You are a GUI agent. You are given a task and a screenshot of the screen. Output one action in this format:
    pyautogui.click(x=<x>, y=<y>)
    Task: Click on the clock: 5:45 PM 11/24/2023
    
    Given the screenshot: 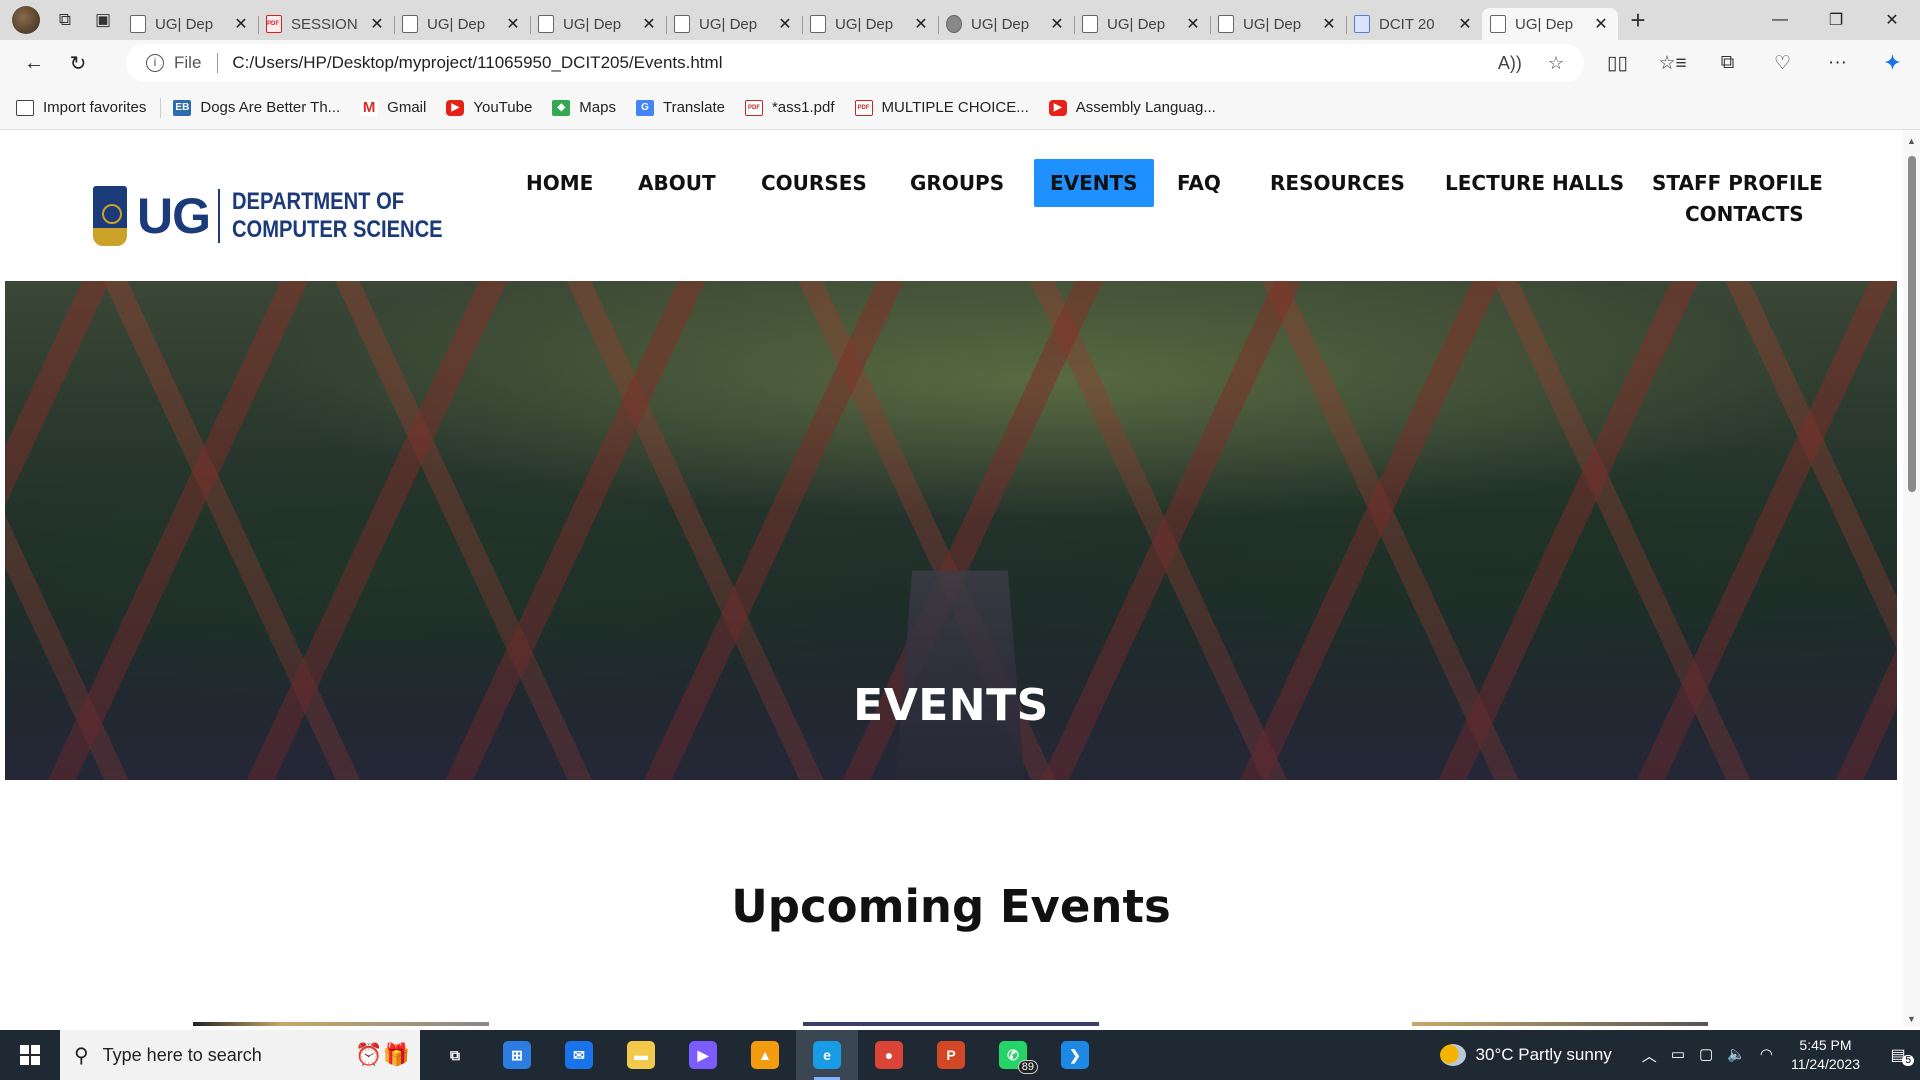 What is the action you would take?
    pyautogui.click(x=1825, y=1055)
    